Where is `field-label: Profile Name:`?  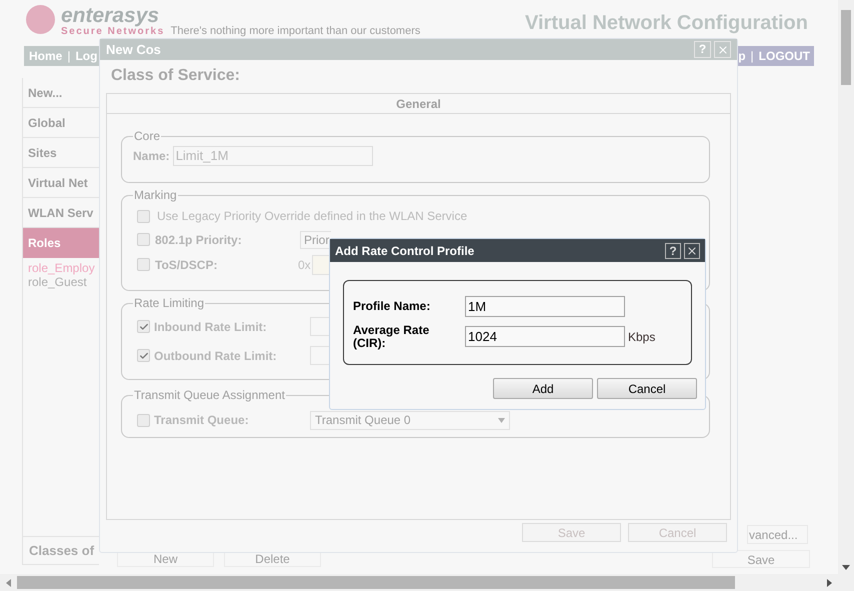
field-label: Profile Name: is located at coordinates (392, 306).